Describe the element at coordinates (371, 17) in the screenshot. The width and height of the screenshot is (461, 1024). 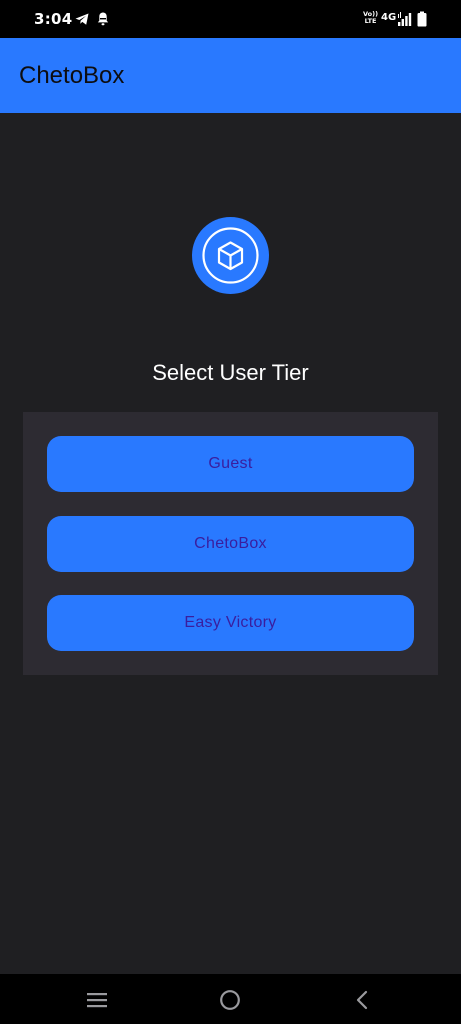
I see `volte-indicator: Vo)) LTE` at that location.